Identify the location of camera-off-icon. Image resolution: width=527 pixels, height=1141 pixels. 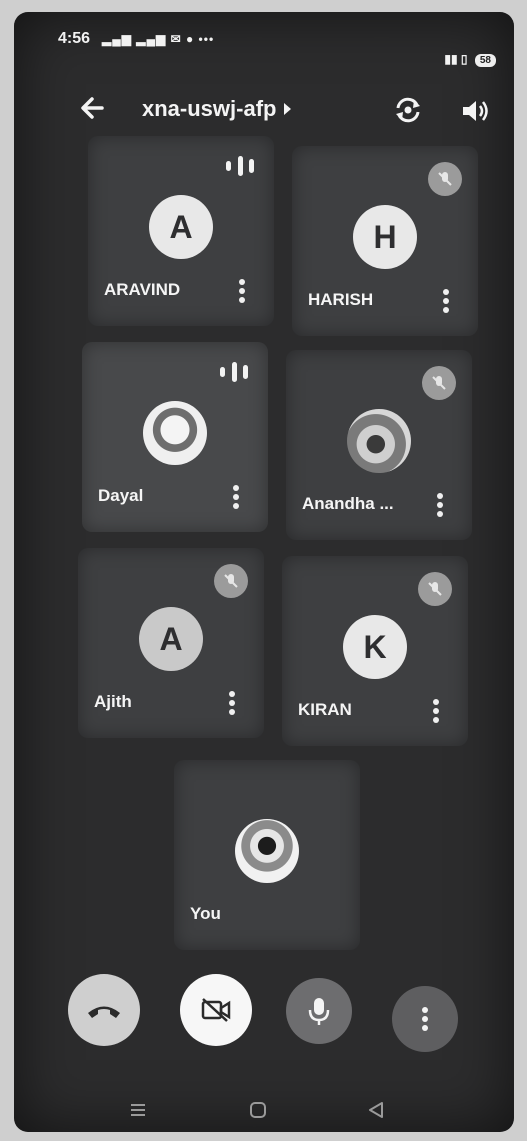
(216, 1010).